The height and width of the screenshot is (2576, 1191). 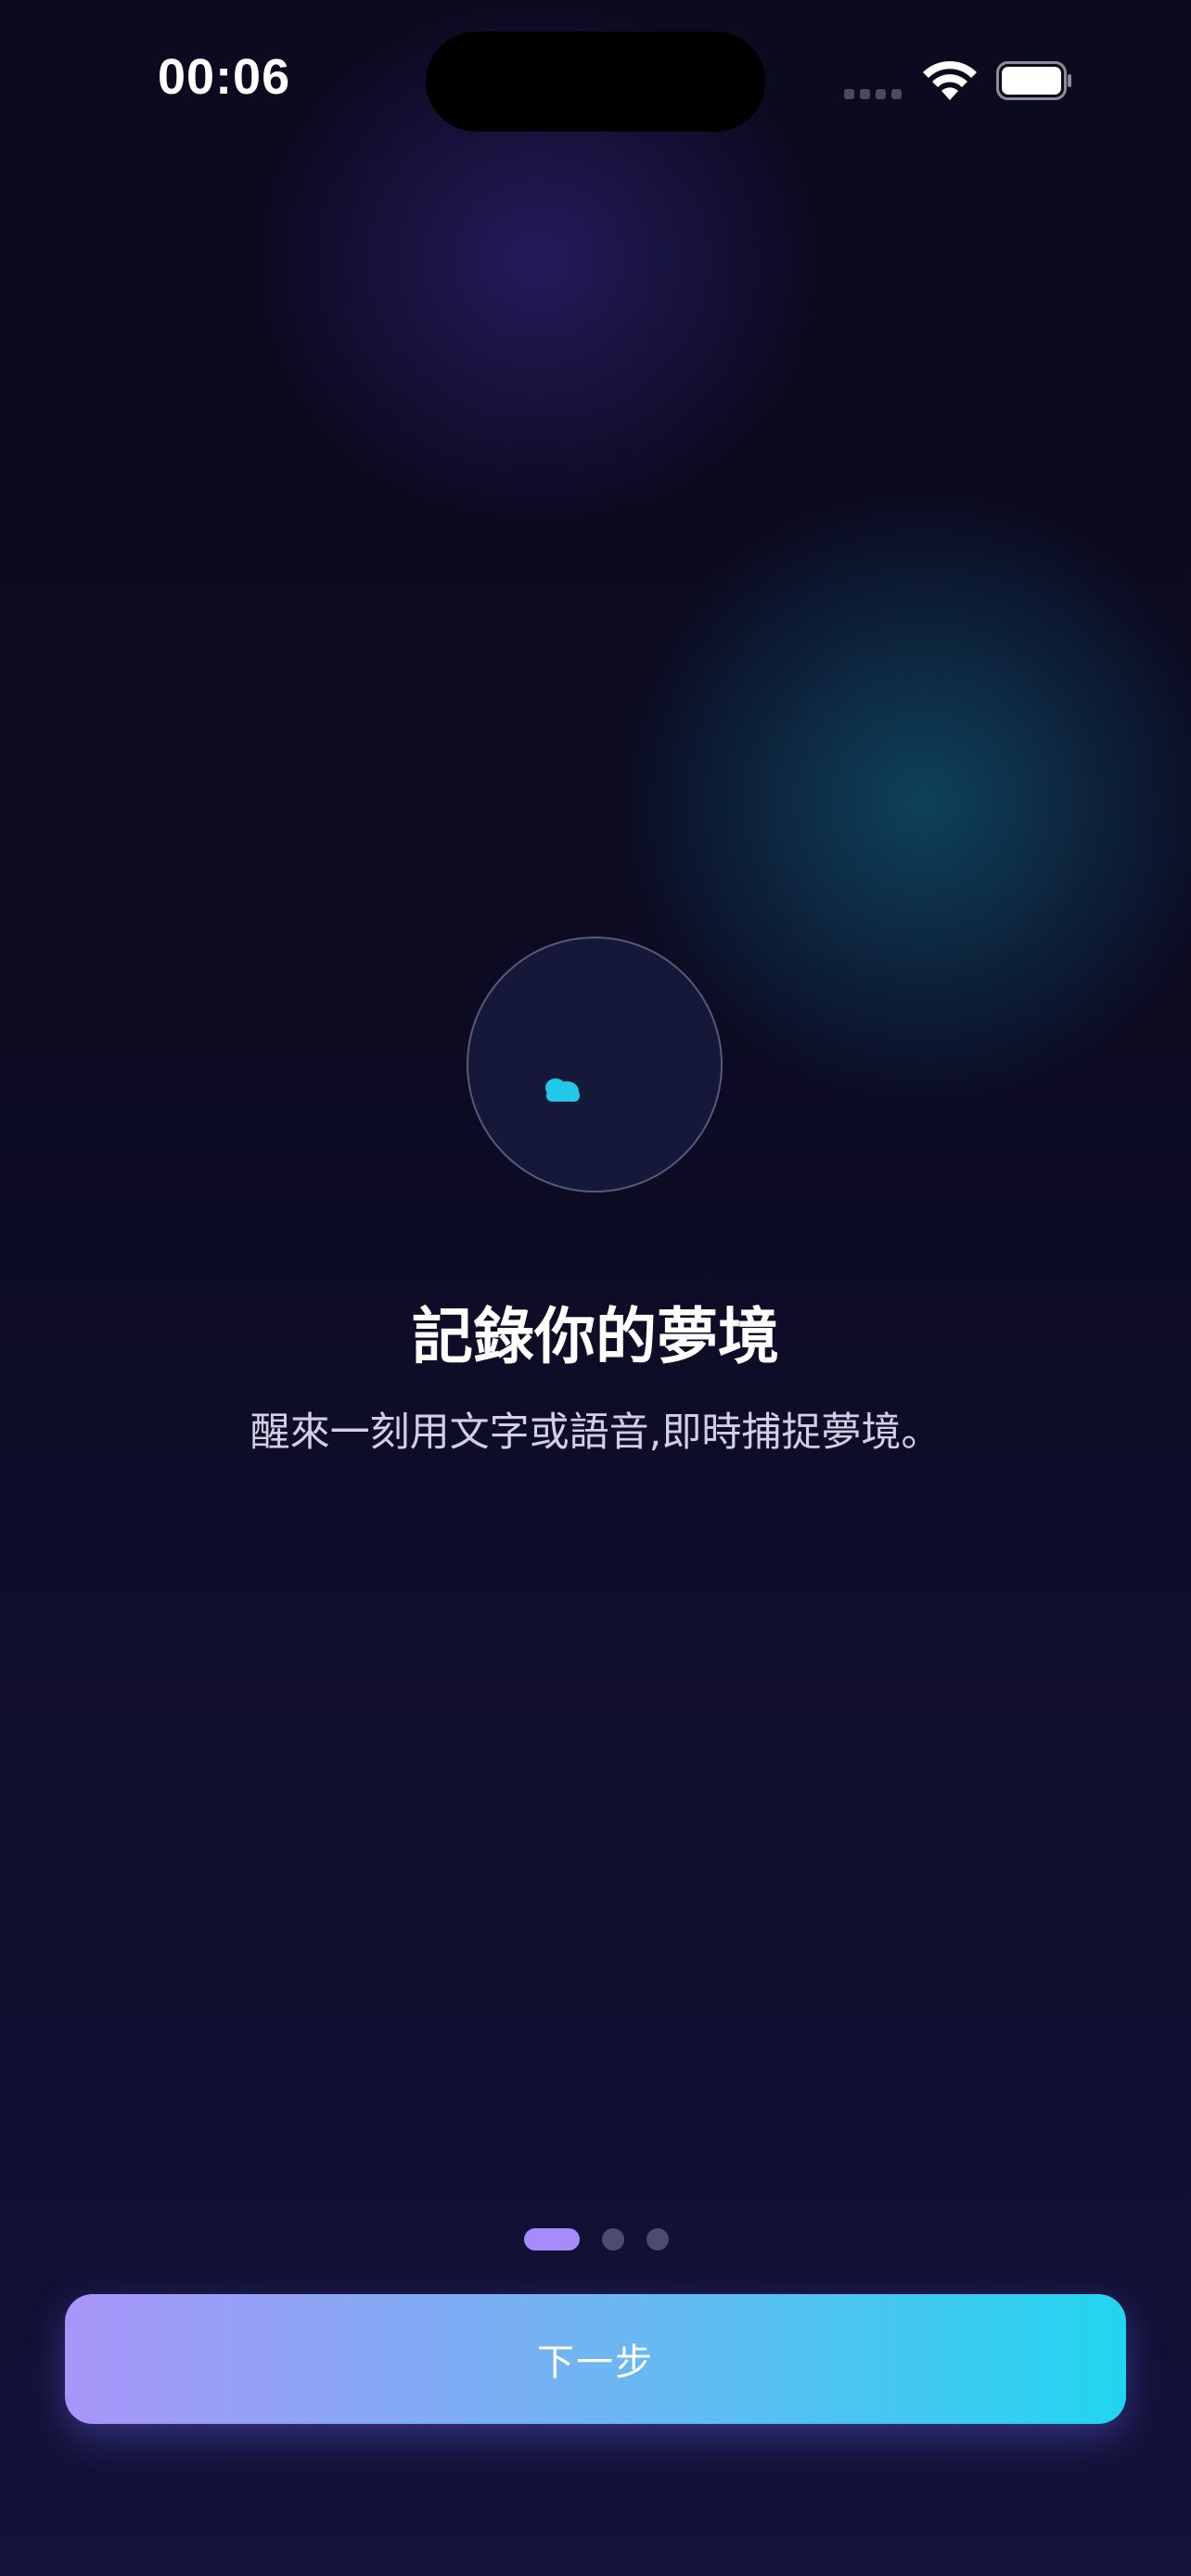 What do you see at coordinates (597, 2239) in the screenshot?
I see `page-indicator` at bounding box center [597, 2239].